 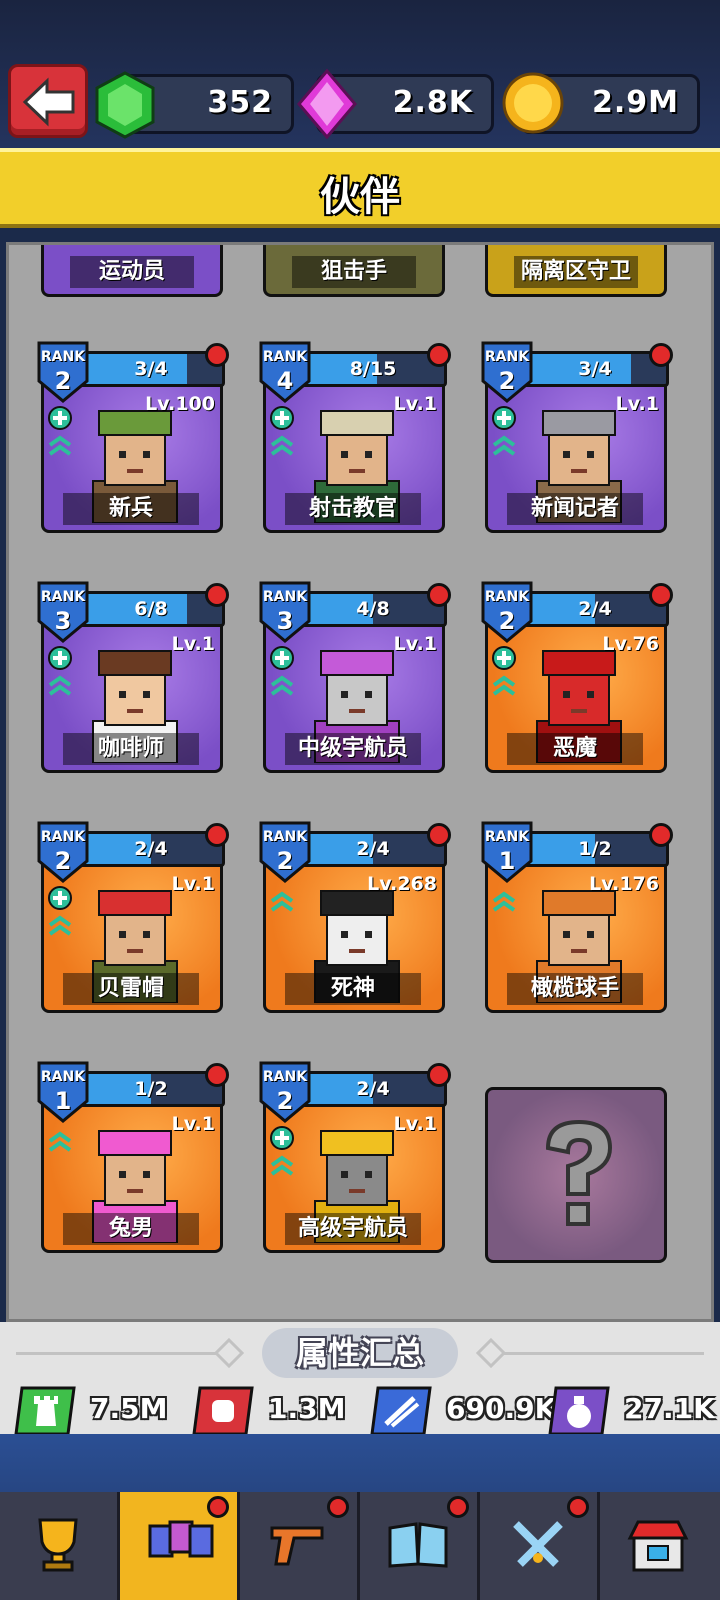 What do you see at coordinates (133, 1155) in the screenshot?
I see `partner-card: 1/2 RANK 1 Lv.1 兔男` at bounding box center [133, 1155].